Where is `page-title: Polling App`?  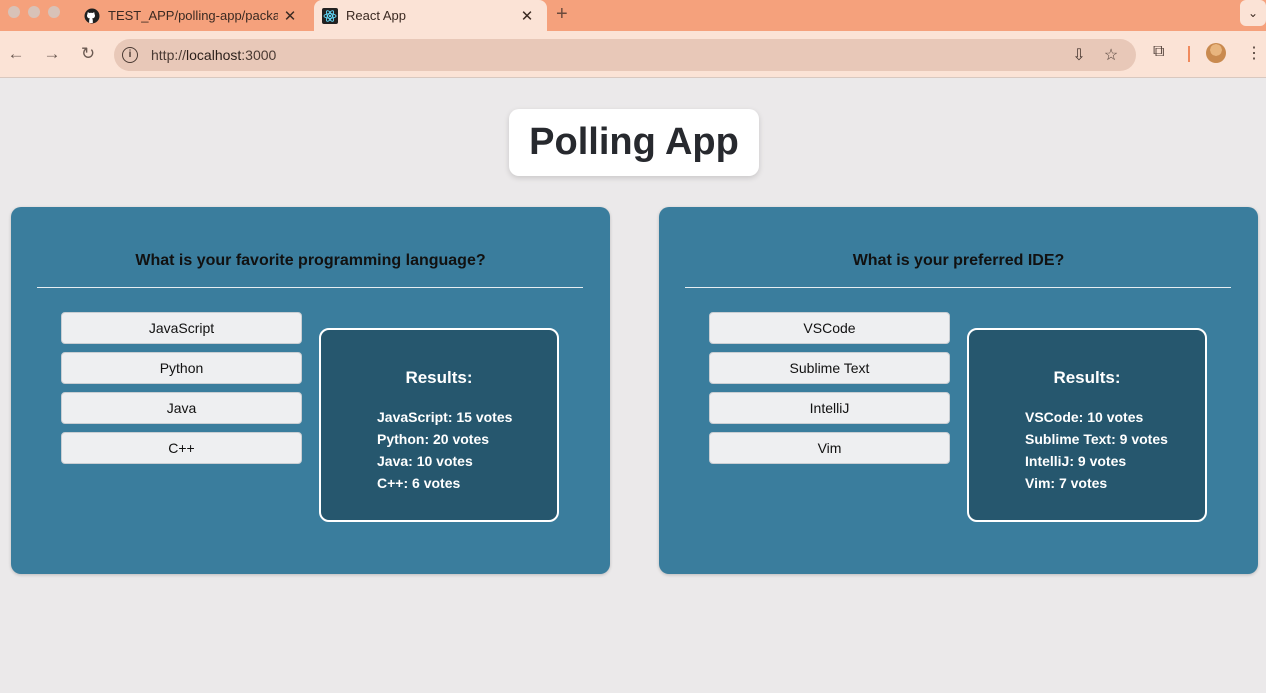
page-title: Polling App is located at coordinates (634, 142).